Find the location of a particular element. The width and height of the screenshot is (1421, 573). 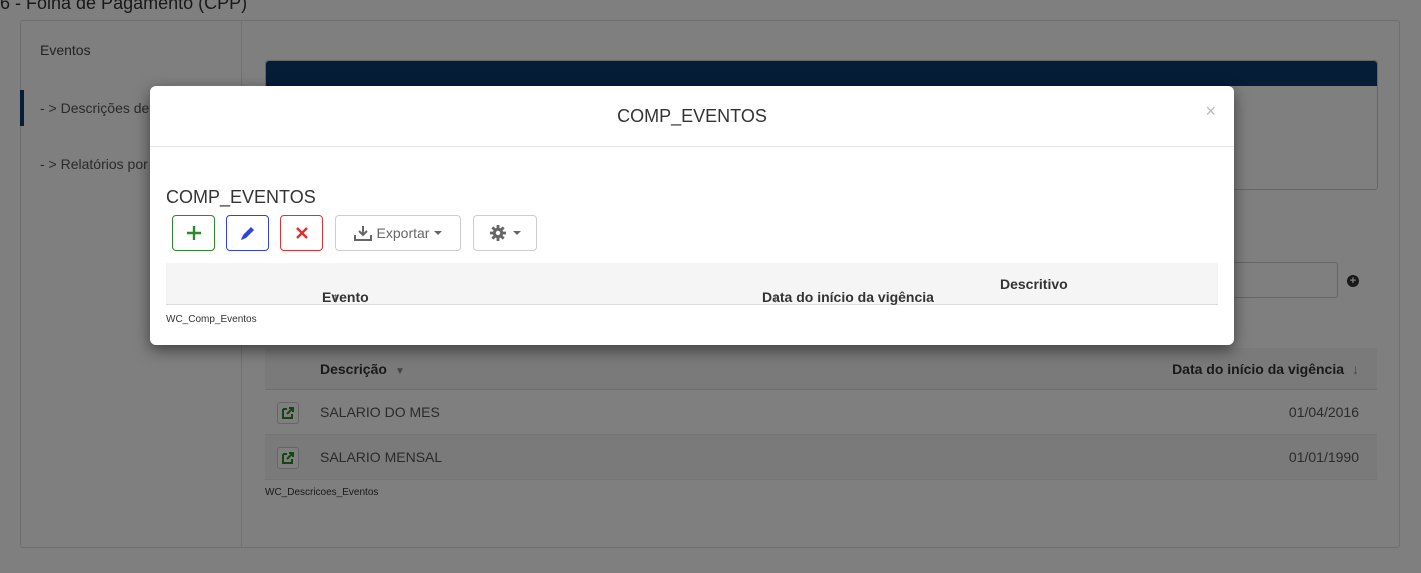

x-icon is located at coordinates (301, 233).